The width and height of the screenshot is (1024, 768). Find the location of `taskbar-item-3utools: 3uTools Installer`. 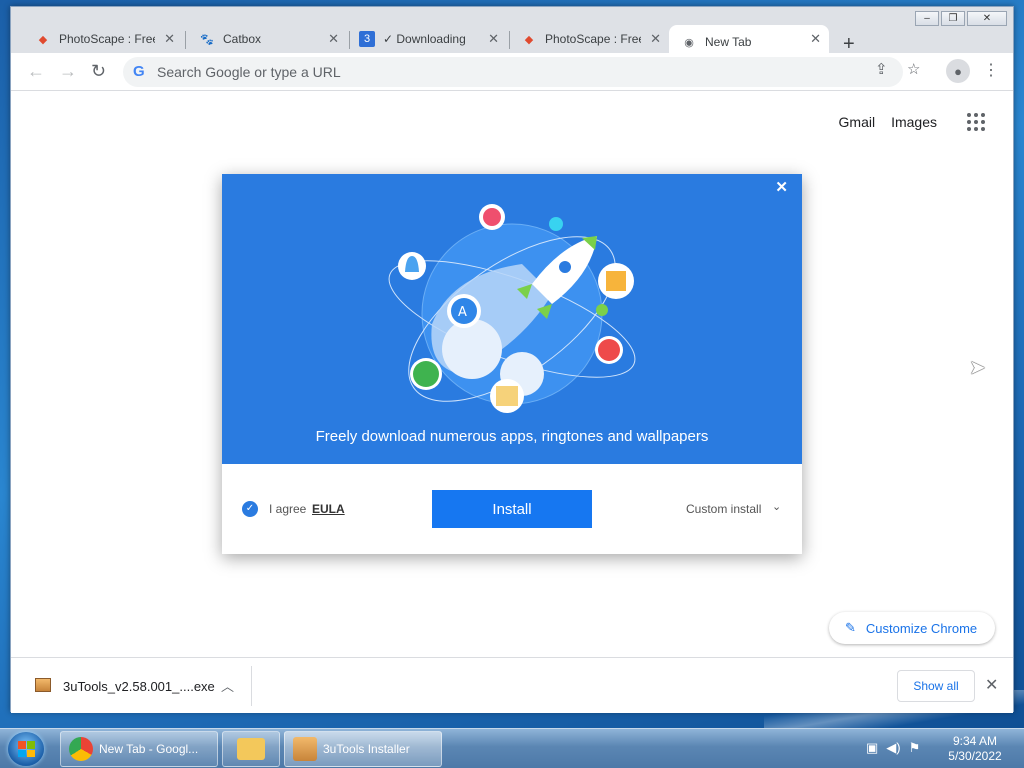

taskbar-item-3utools: 3uTools Installer is located at coordinates (363, 749).